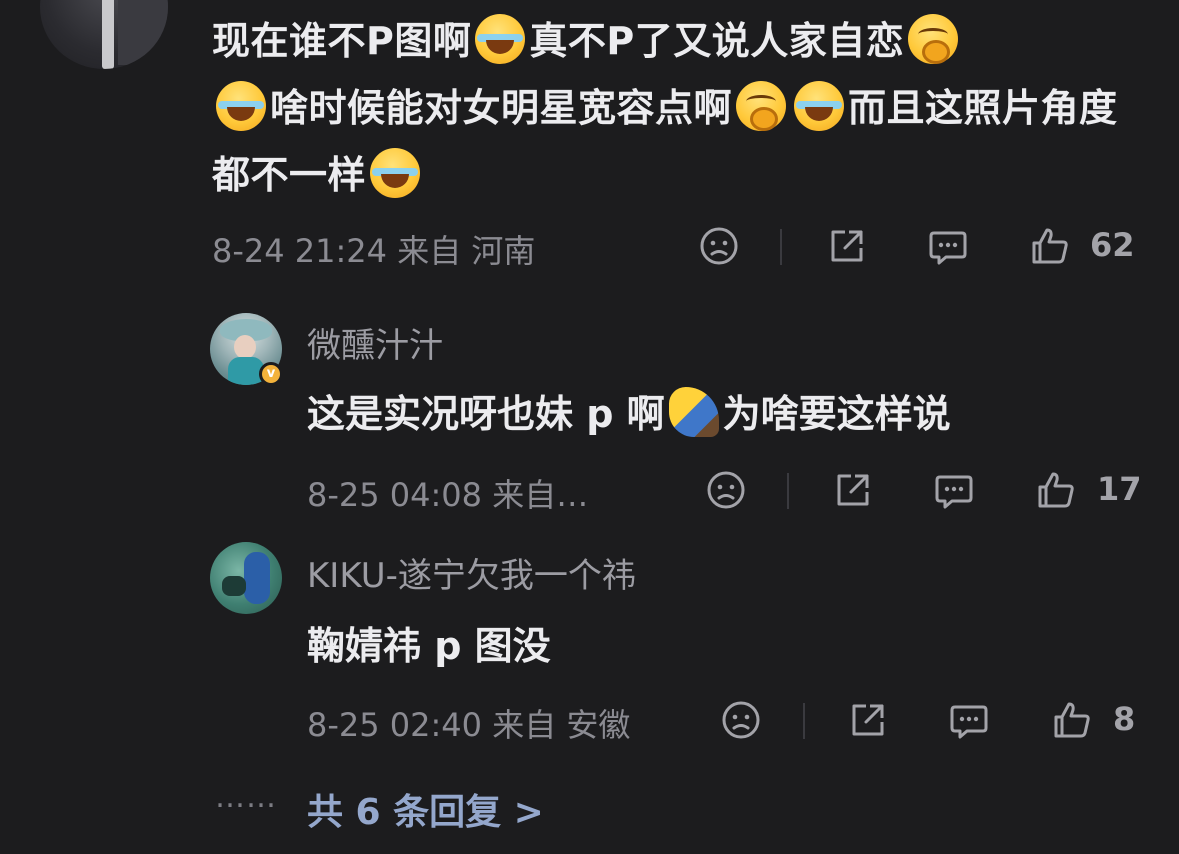 Image resolution: width=1179 pixels, height=854 pixels. Describe the element at coordinates (693, 412) in the screenshot. I see `bow-emoji` at that location.